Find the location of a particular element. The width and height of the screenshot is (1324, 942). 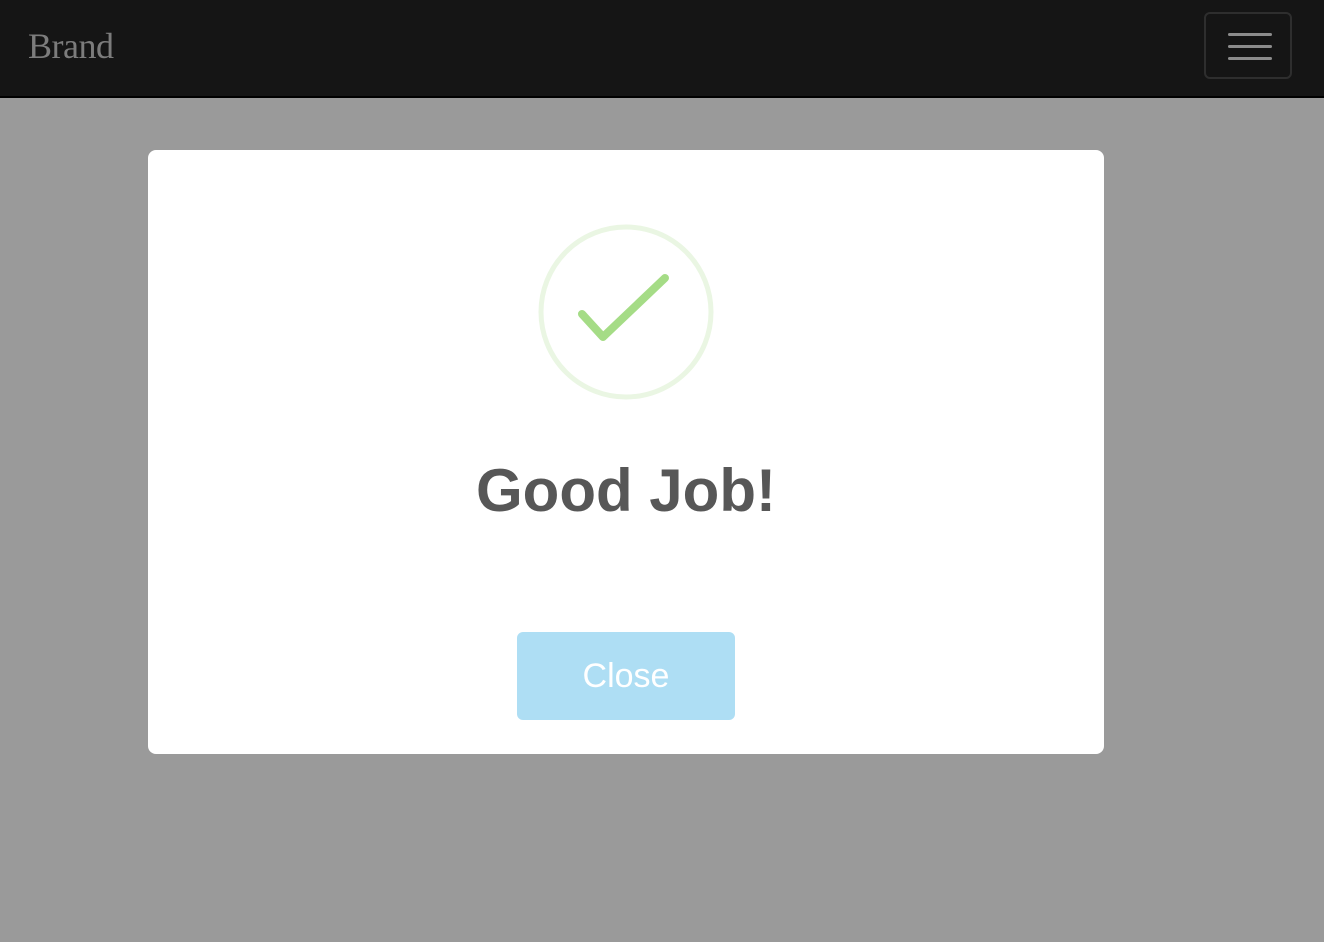

check-circle-icon is located at coordinates (626, 312).